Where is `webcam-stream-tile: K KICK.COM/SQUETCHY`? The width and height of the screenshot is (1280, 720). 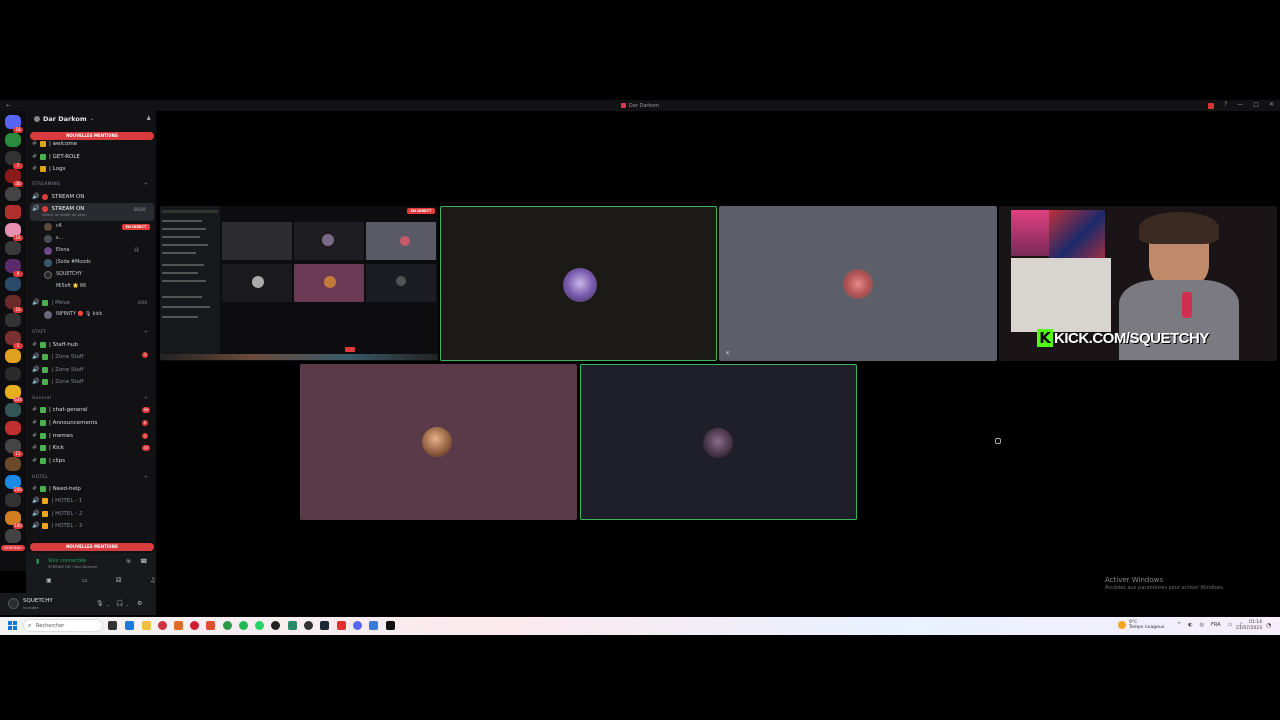 webcam-stream-tile: K KICK.COM/SQUETCHY is located at coordinates (1138, 283).